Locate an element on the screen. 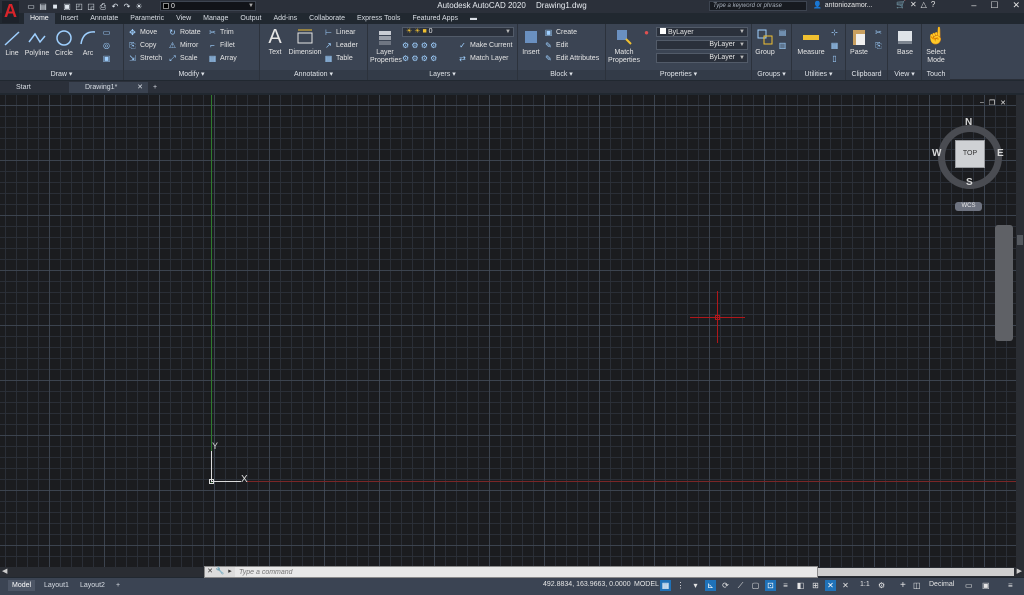  trim-button: ✂ Trim is located at coordinates (221, 32).